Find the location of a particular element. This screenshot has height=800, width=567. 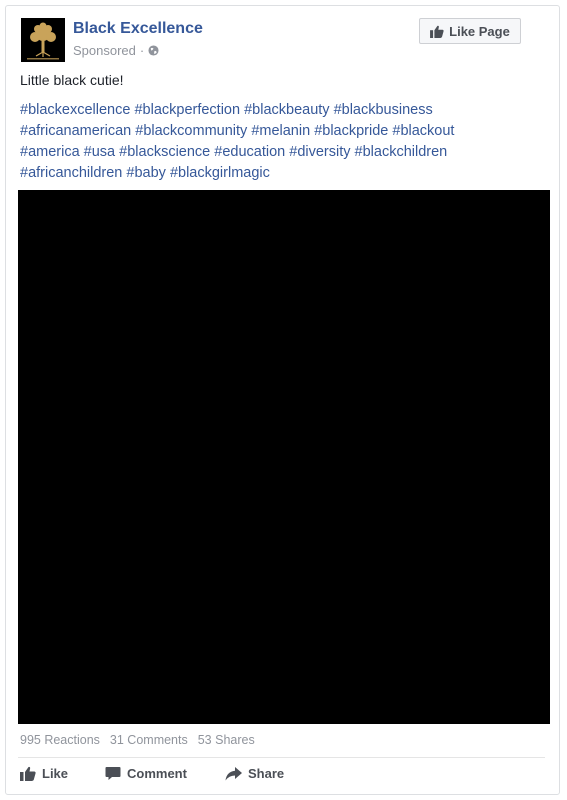

hashtag-link: #blackpride is located at coordinates (351, 131).